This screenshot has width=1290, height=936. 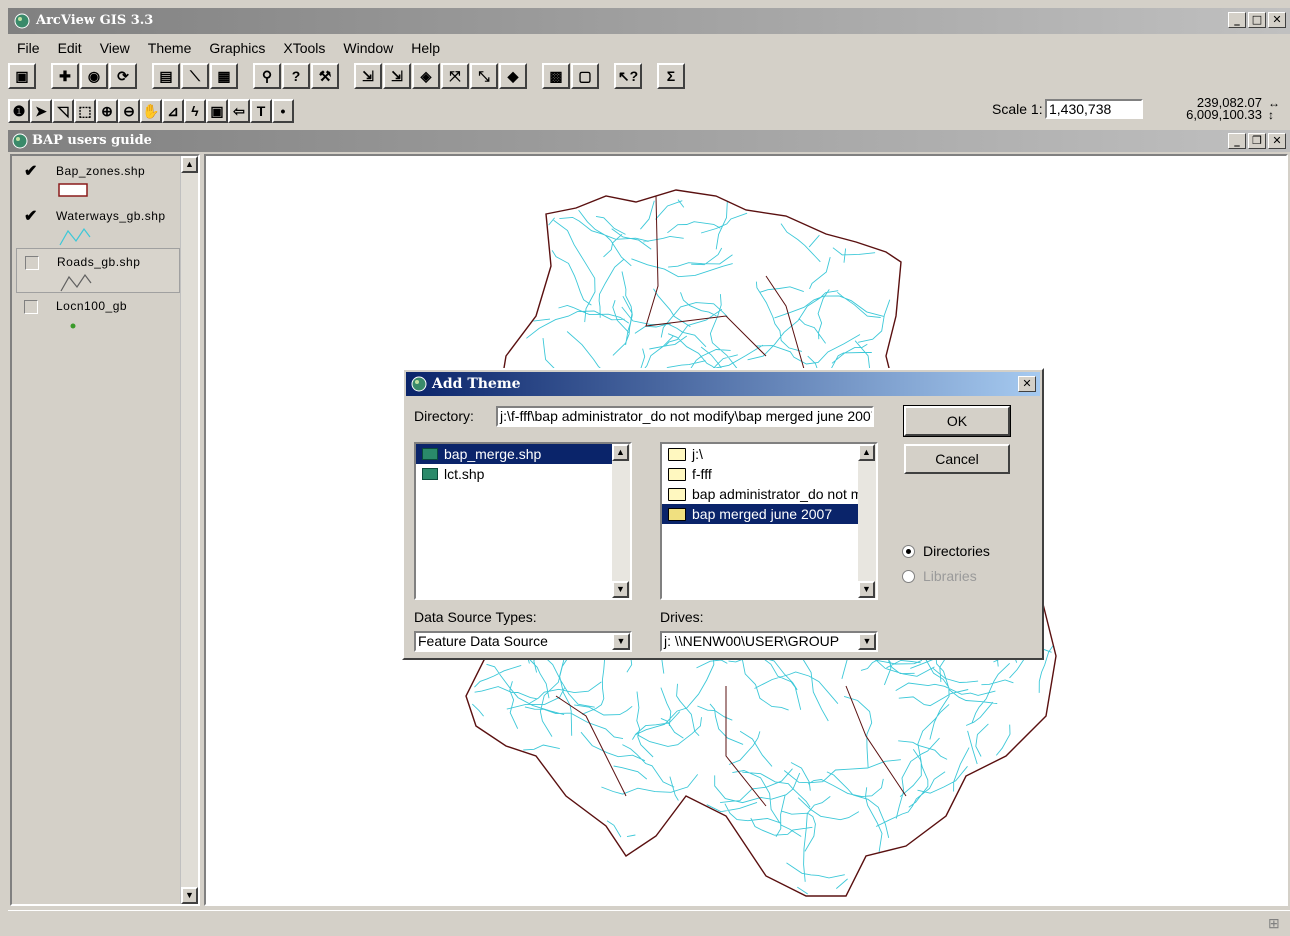 I want to click on cancel-button: Cancel, so click(x=957, y=459).